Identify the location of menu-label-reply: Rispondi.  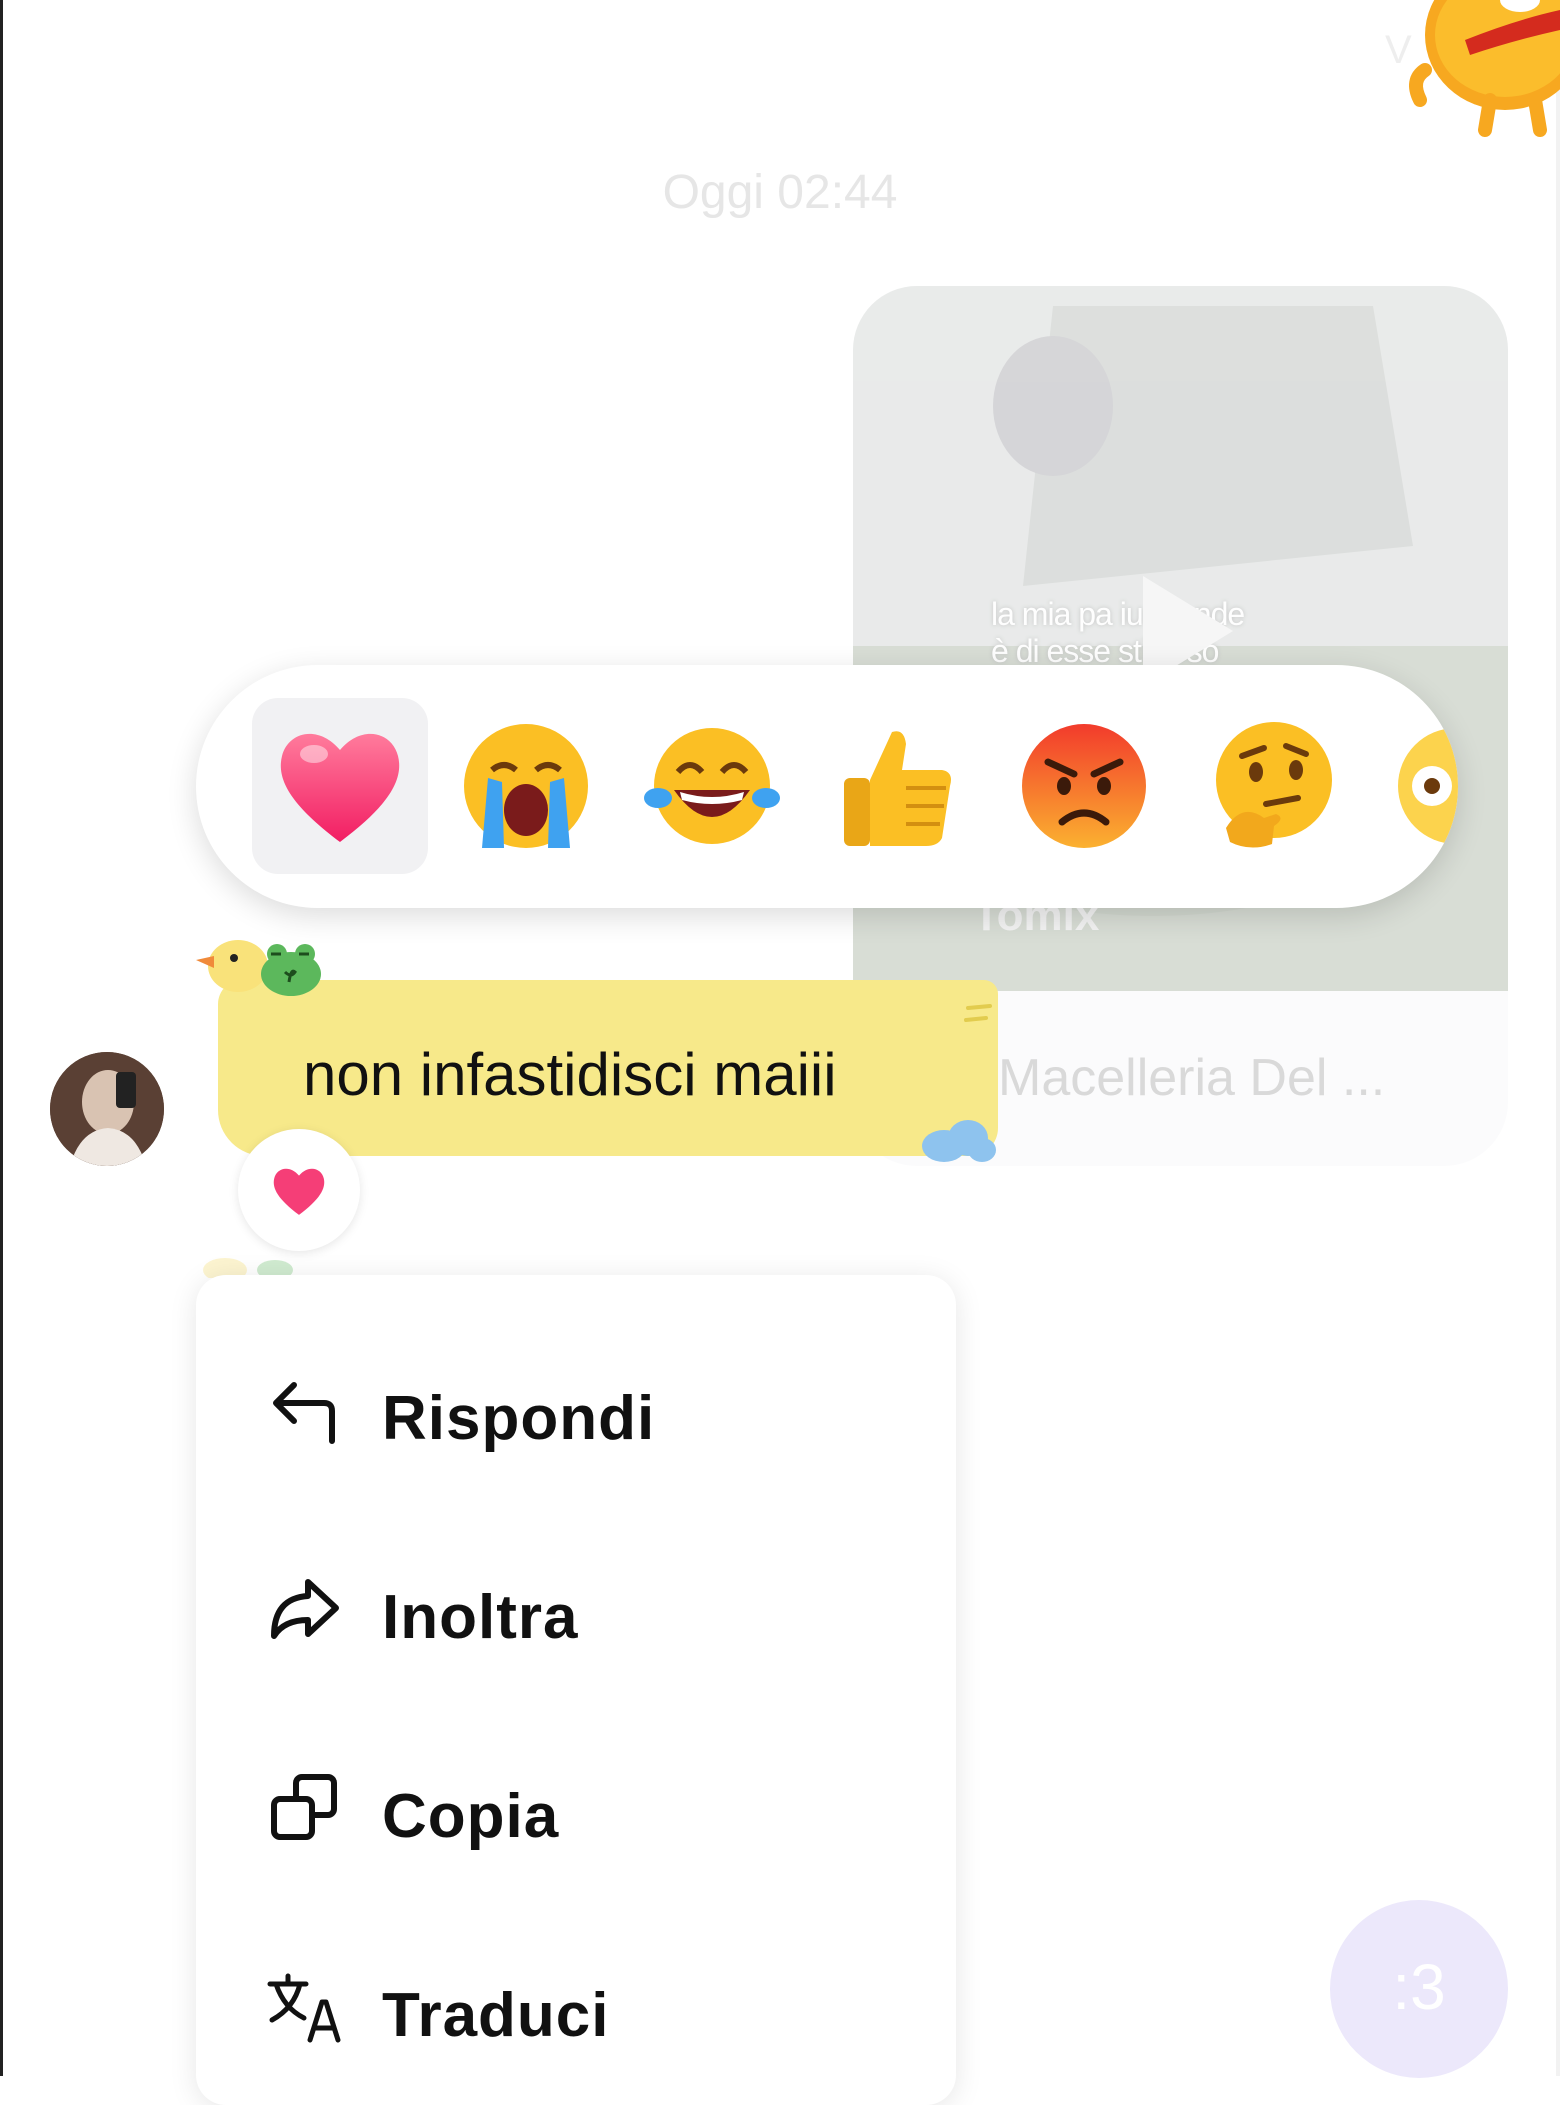
(519, 1418).